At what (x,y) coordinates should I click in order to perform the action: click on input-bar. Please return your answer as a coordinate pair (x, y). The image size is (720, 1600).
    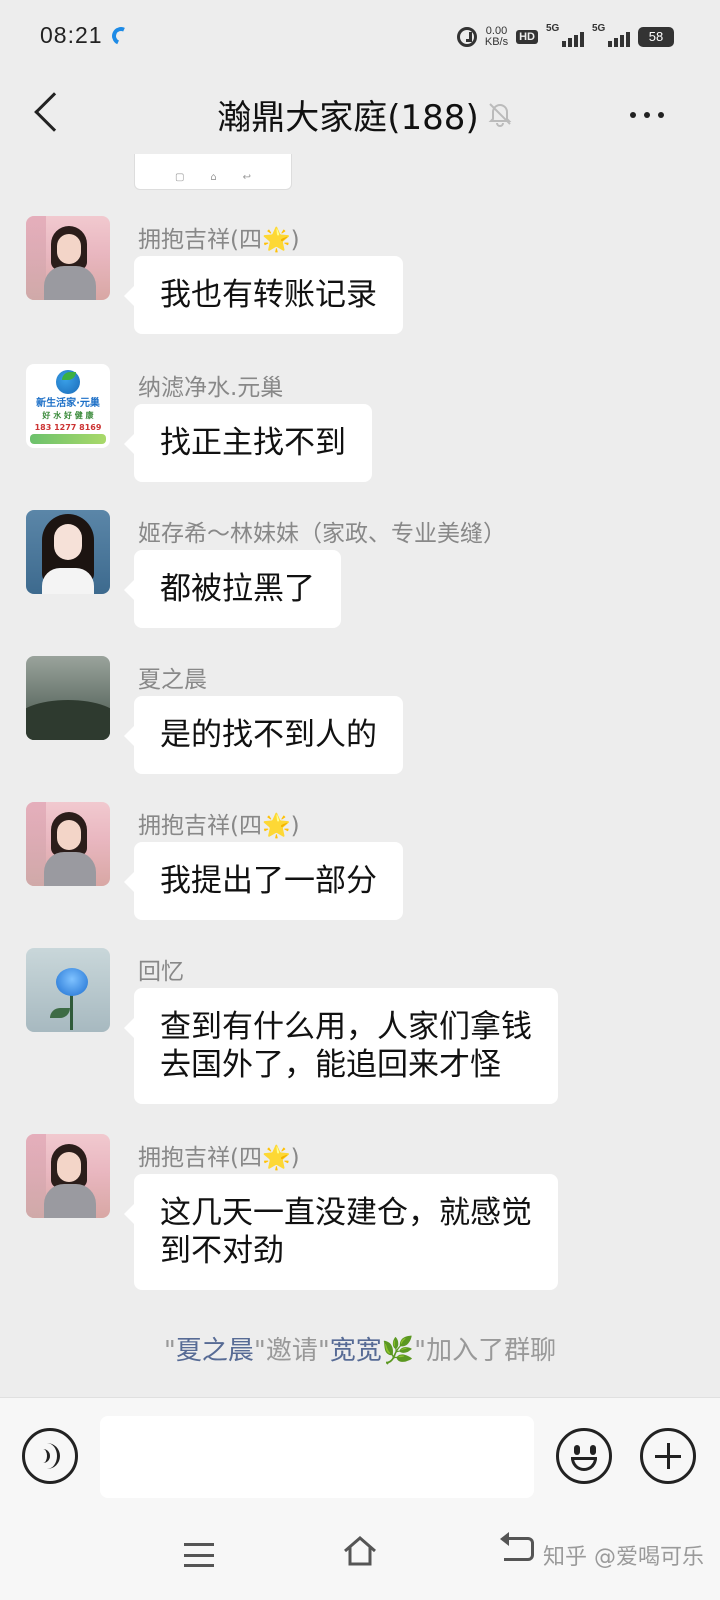
    Looking at the image, I should click on (360, 1455).